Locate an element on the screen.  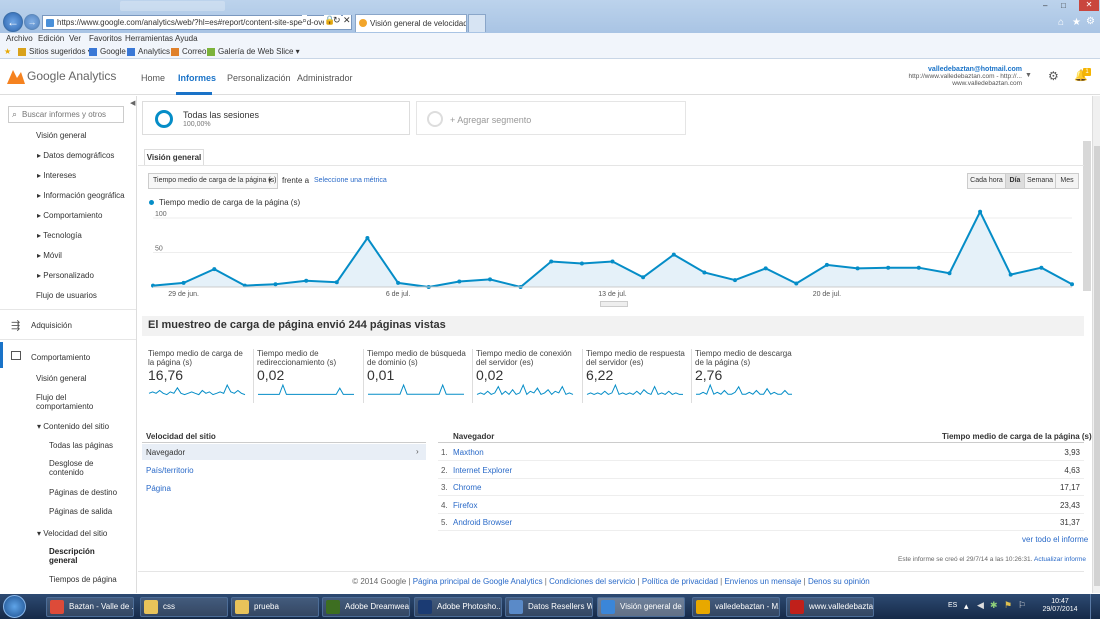
tab-informes: Informes is located at coordinates (197, 78).